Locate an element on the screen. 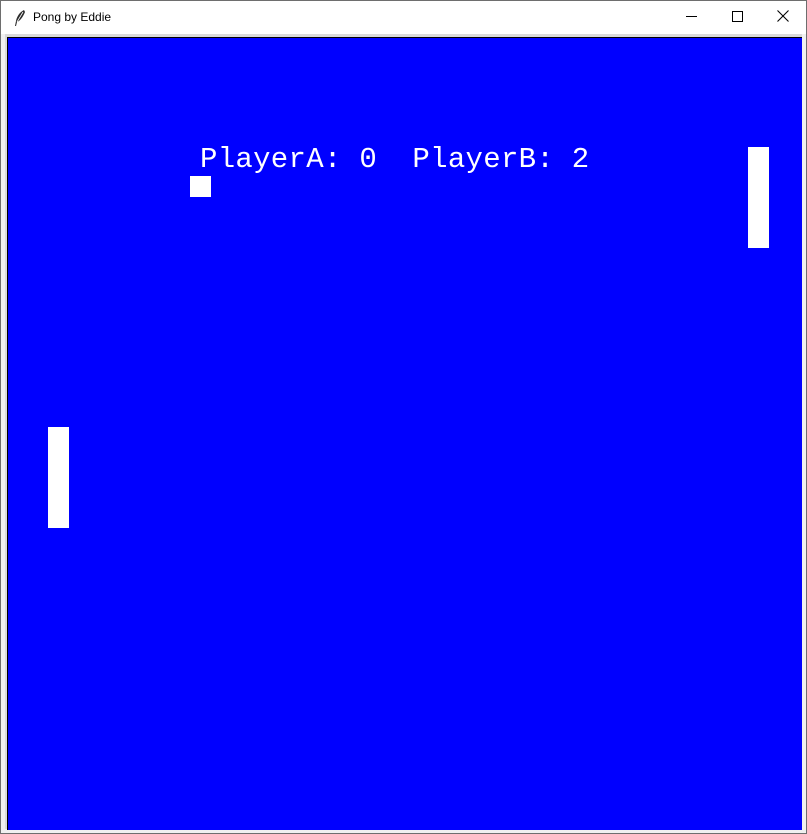 The image size is (807, 834). minimize-icon is located at coordinates (691, 18).